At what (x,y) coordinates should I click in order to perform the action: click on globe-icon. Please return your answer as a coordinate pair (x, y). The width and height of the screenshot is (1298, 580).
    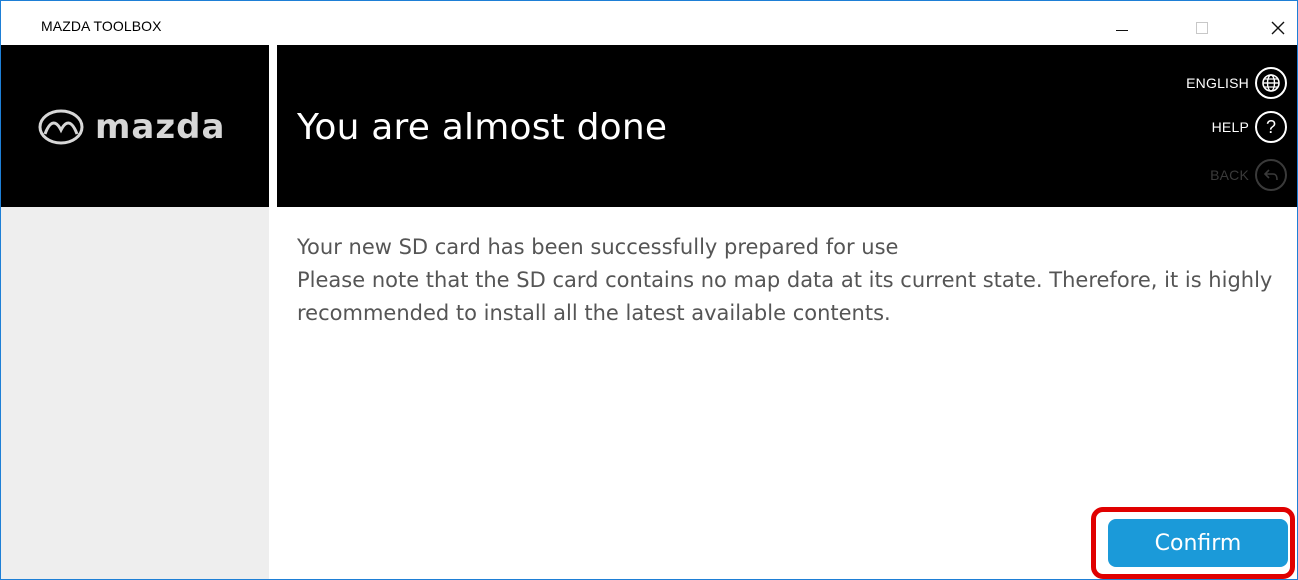
    Looking at the image, I should click on (1271, 83).